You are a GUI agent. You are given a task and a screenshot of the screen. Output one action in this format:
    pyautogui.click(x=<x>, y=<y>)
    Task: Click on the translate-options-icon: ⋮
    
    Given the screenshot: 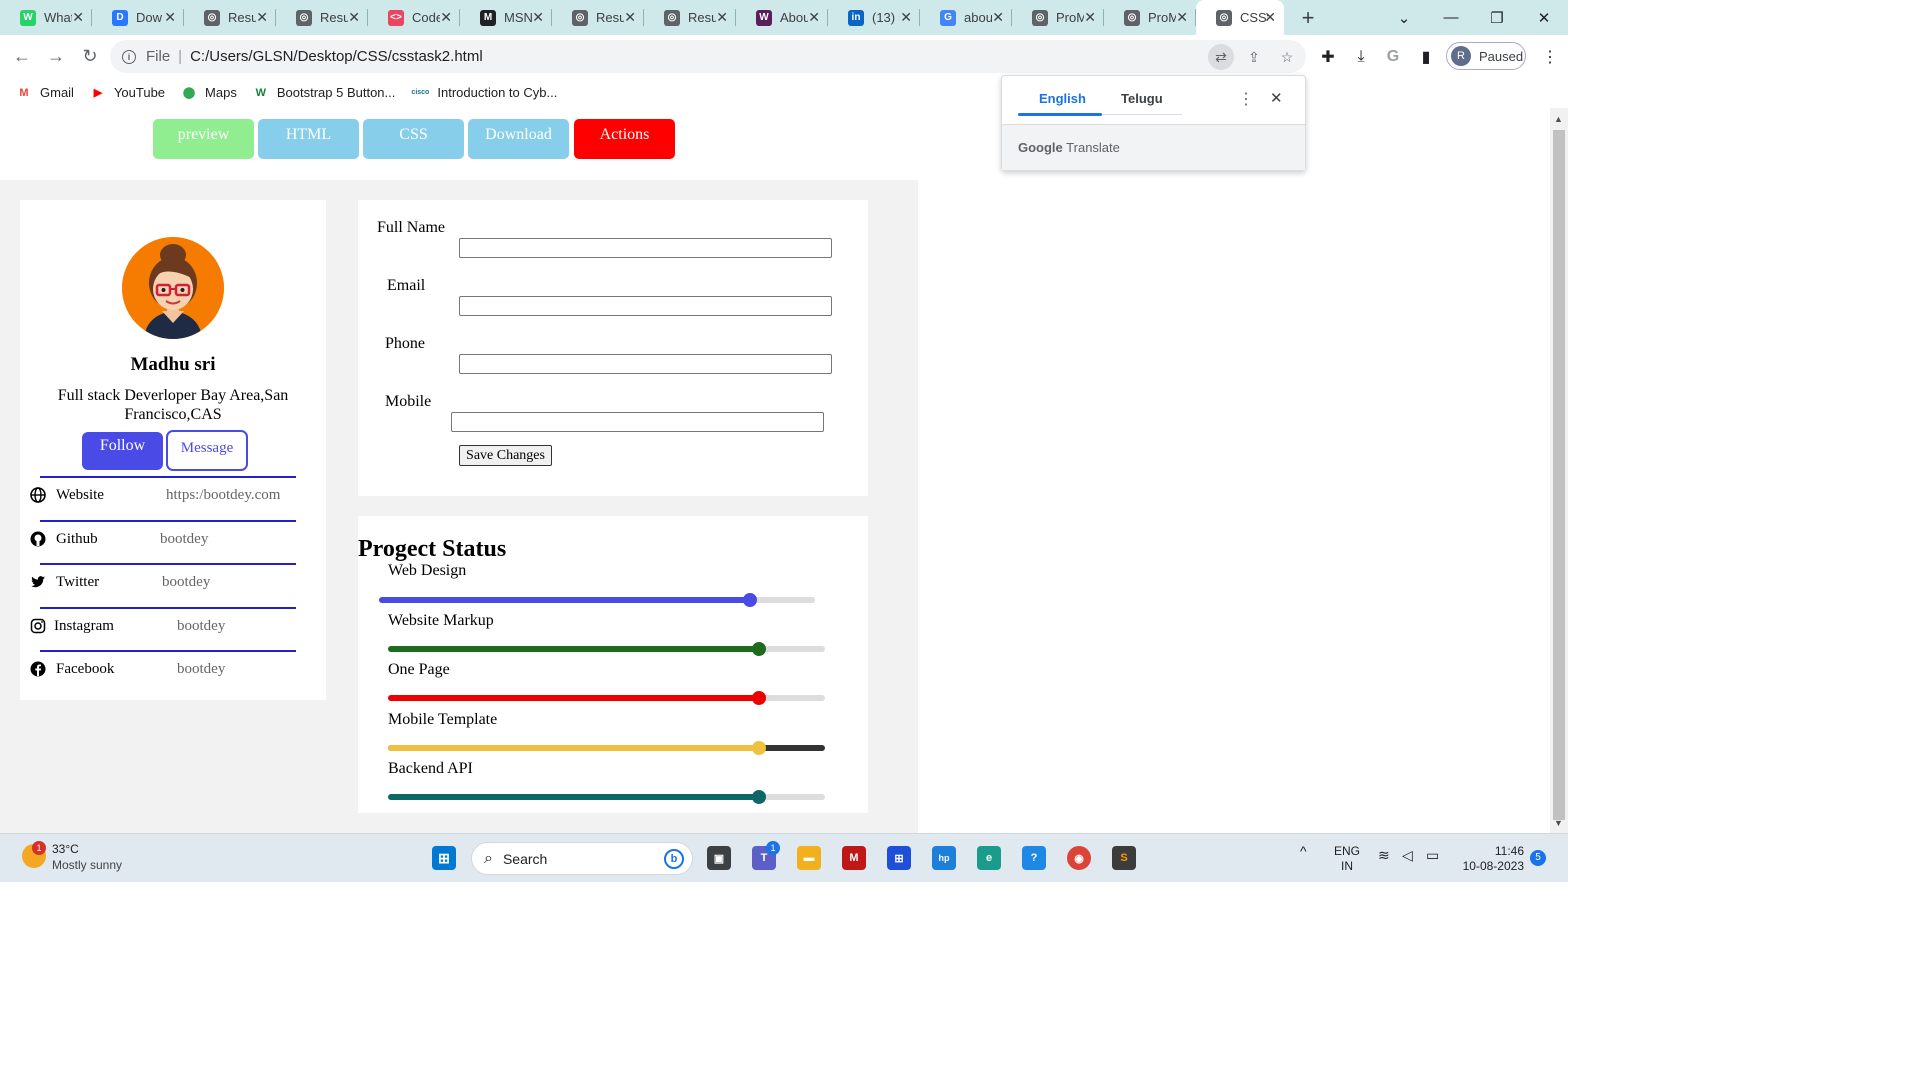 What is the action you would take?
    pyautogui.click(x=1246, y=99)
    